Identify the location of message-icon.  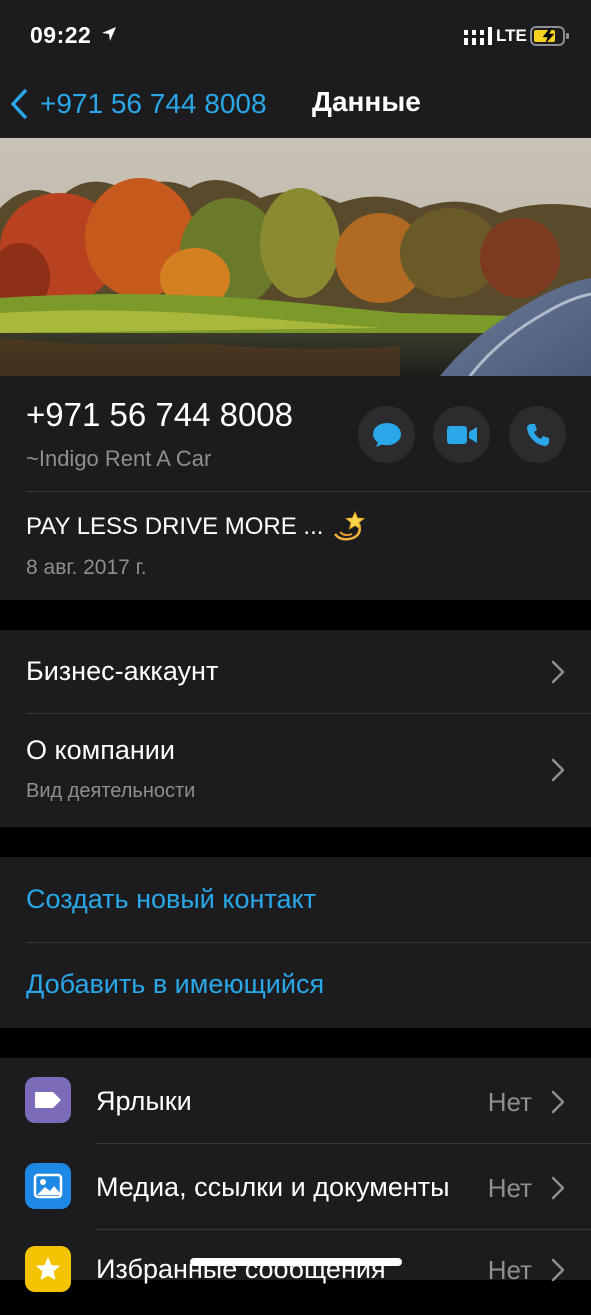
(386, 434).